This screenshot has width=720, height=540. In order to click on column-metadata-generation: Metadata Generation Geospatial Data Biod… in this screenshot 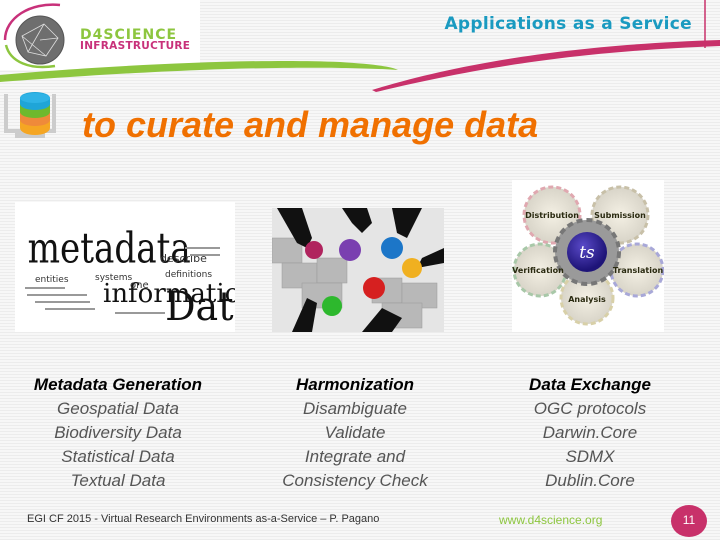, I will do `click(118, 433)`.